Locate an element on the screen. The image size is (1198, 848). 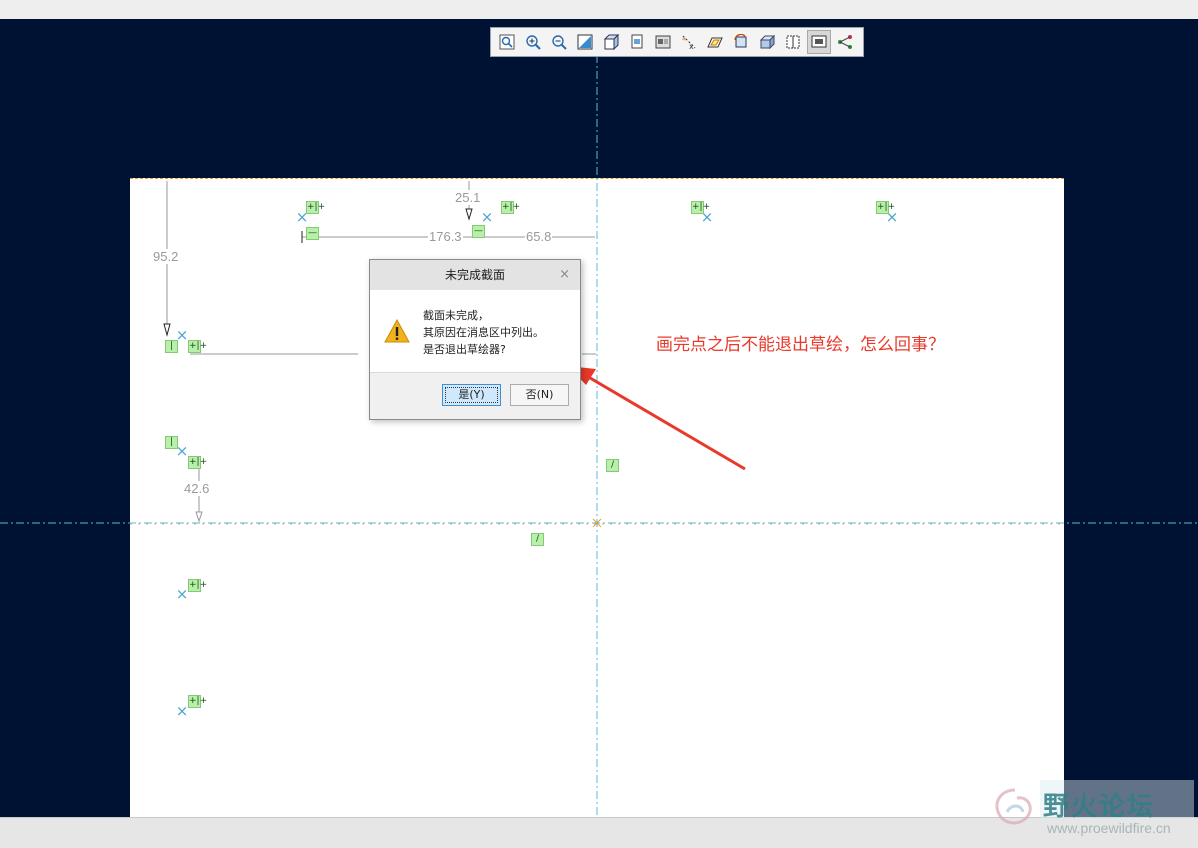
dialog-message: 截面未完成， 其原因在消息区中列出。 是否退出草绘器? is located at coordinates (483, 332).